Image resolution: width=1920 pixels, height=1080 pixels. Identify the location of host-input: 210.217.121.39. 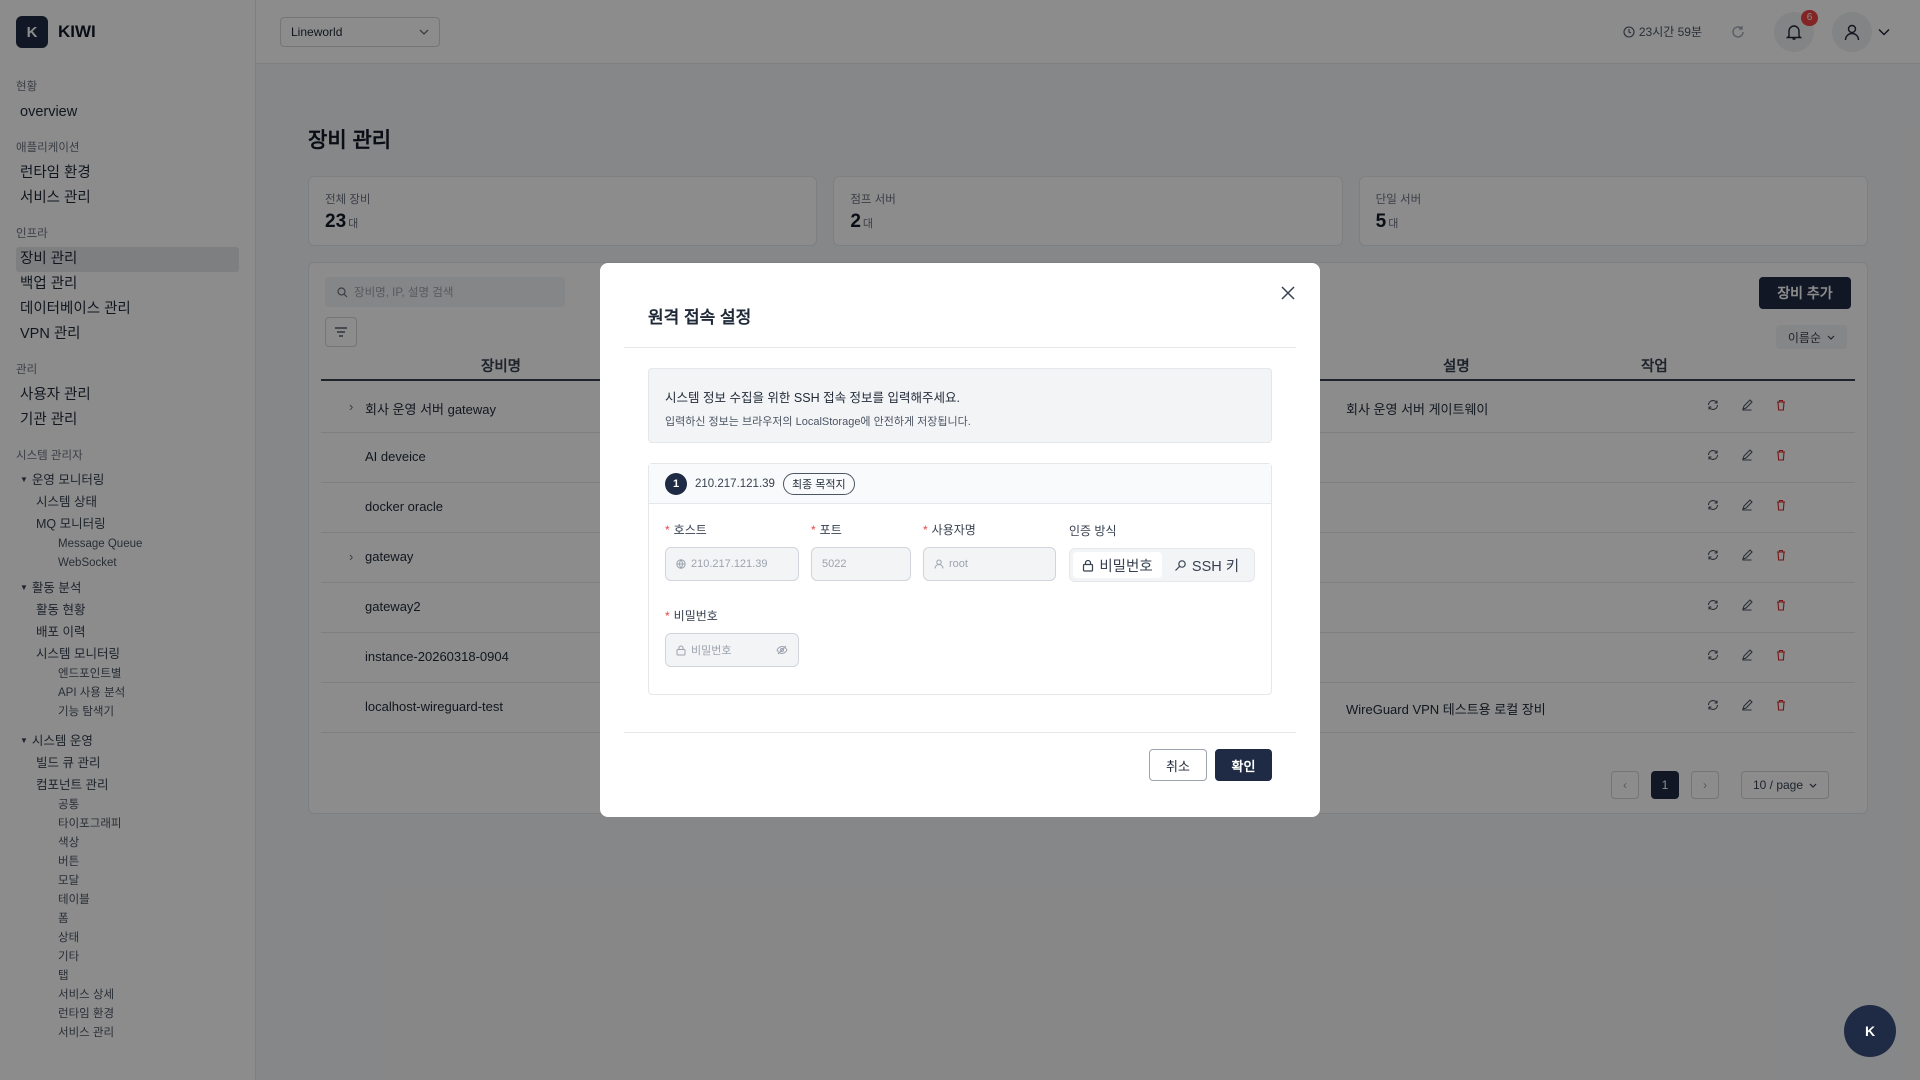
(732, 564).